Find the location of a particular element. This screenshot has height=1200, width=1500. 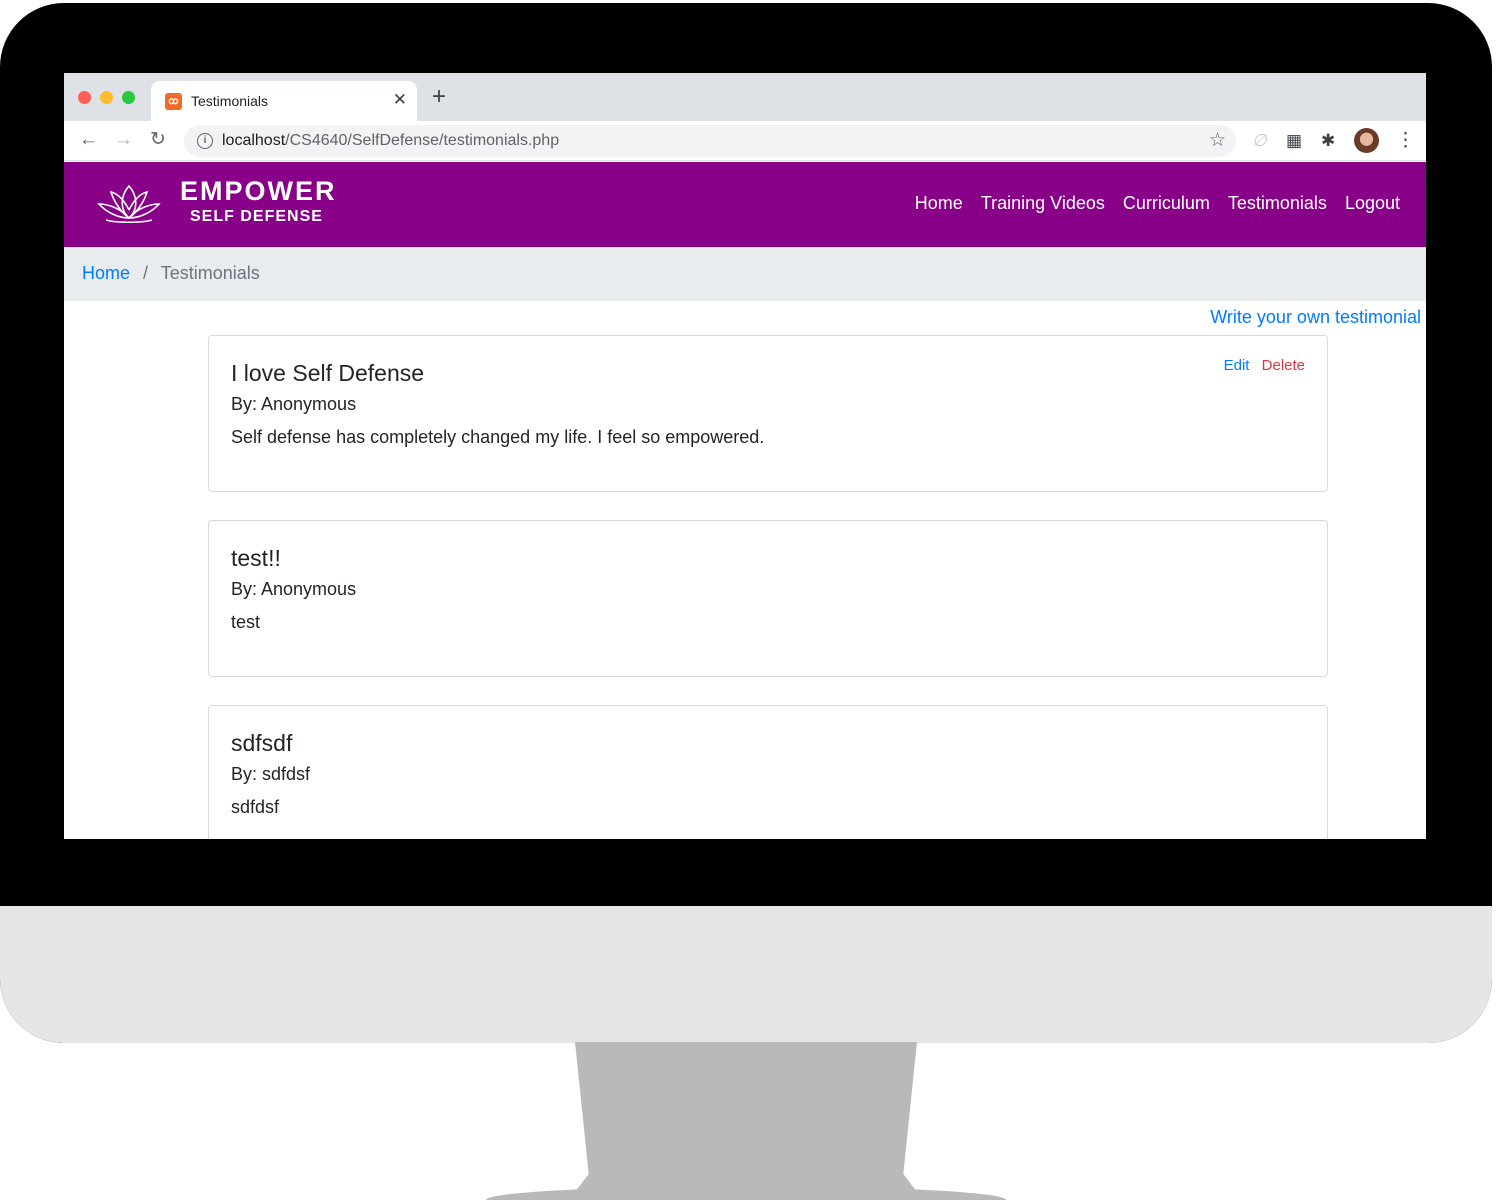

forward-arrow-icon: → is located at coordinates (123, 140).